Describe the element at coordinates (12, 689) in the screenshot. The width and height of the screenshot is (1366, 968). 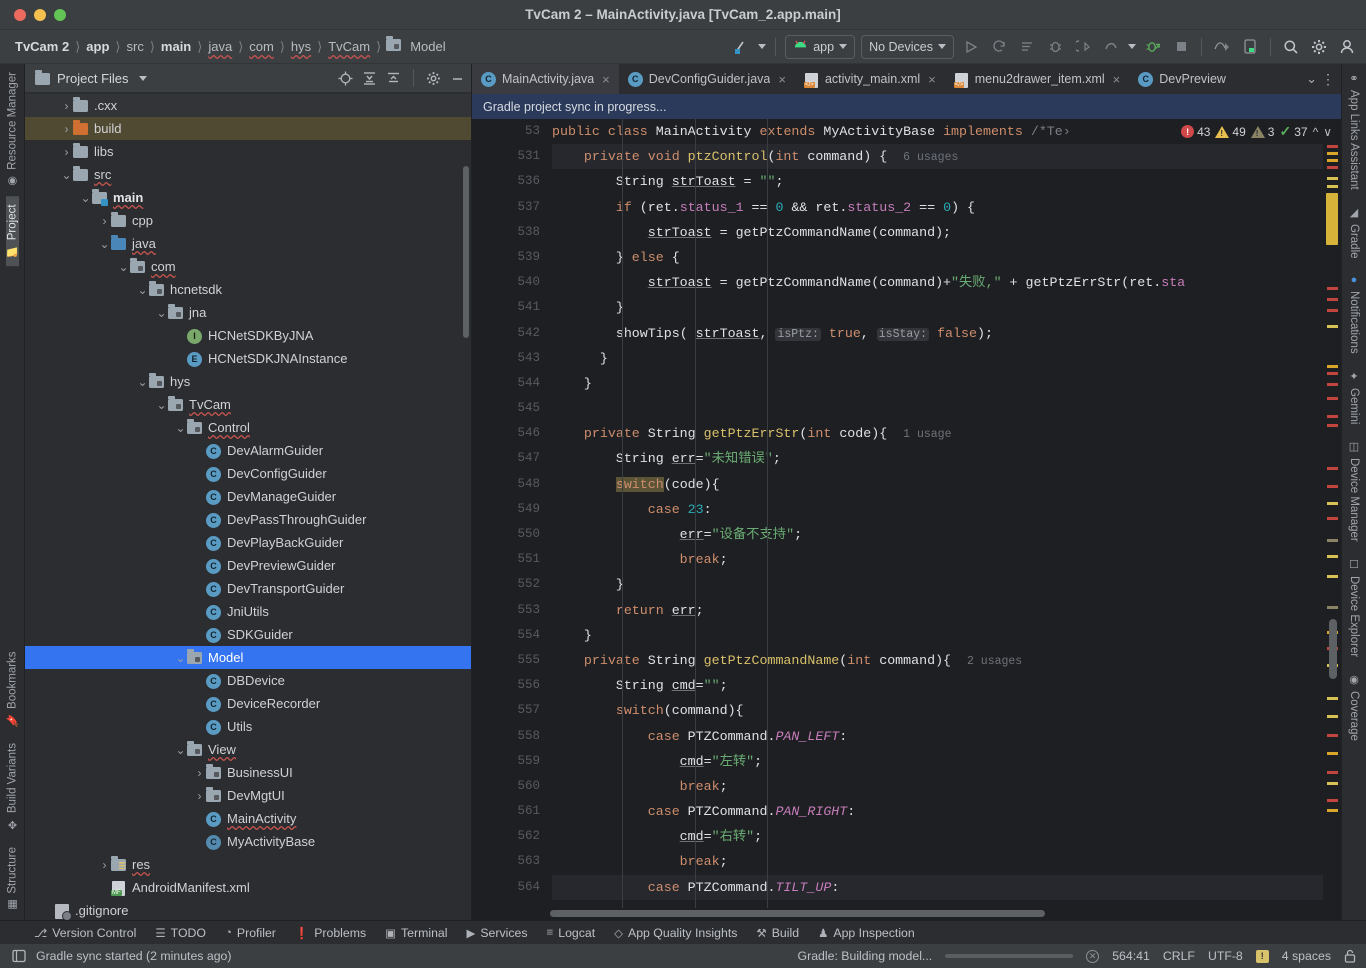
I see `tool-button-bookmarks: 🔖 Bookmarks` at that location.